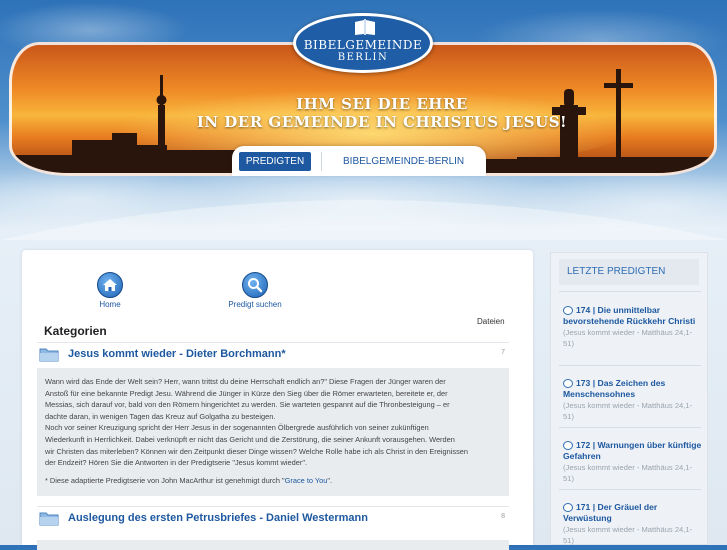  Describe the element at coordinates (110, 285) in the screenshot. I see `home-icon` at that location.